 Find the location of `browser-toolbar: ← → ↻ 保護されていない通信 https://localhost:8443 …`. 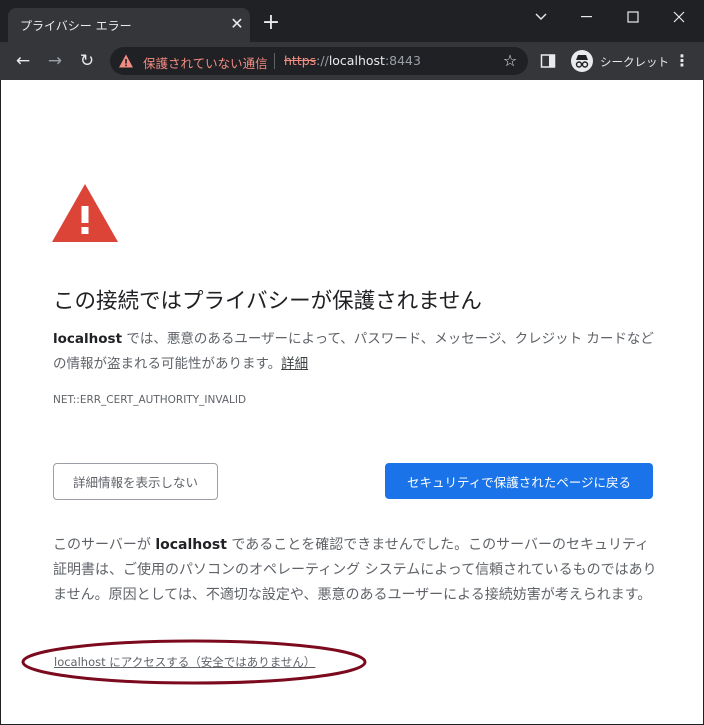

browser-toolbar: ← → ↻ 保護されていない通信 https://localhost:8443 … is located at coordinates (352, 61).